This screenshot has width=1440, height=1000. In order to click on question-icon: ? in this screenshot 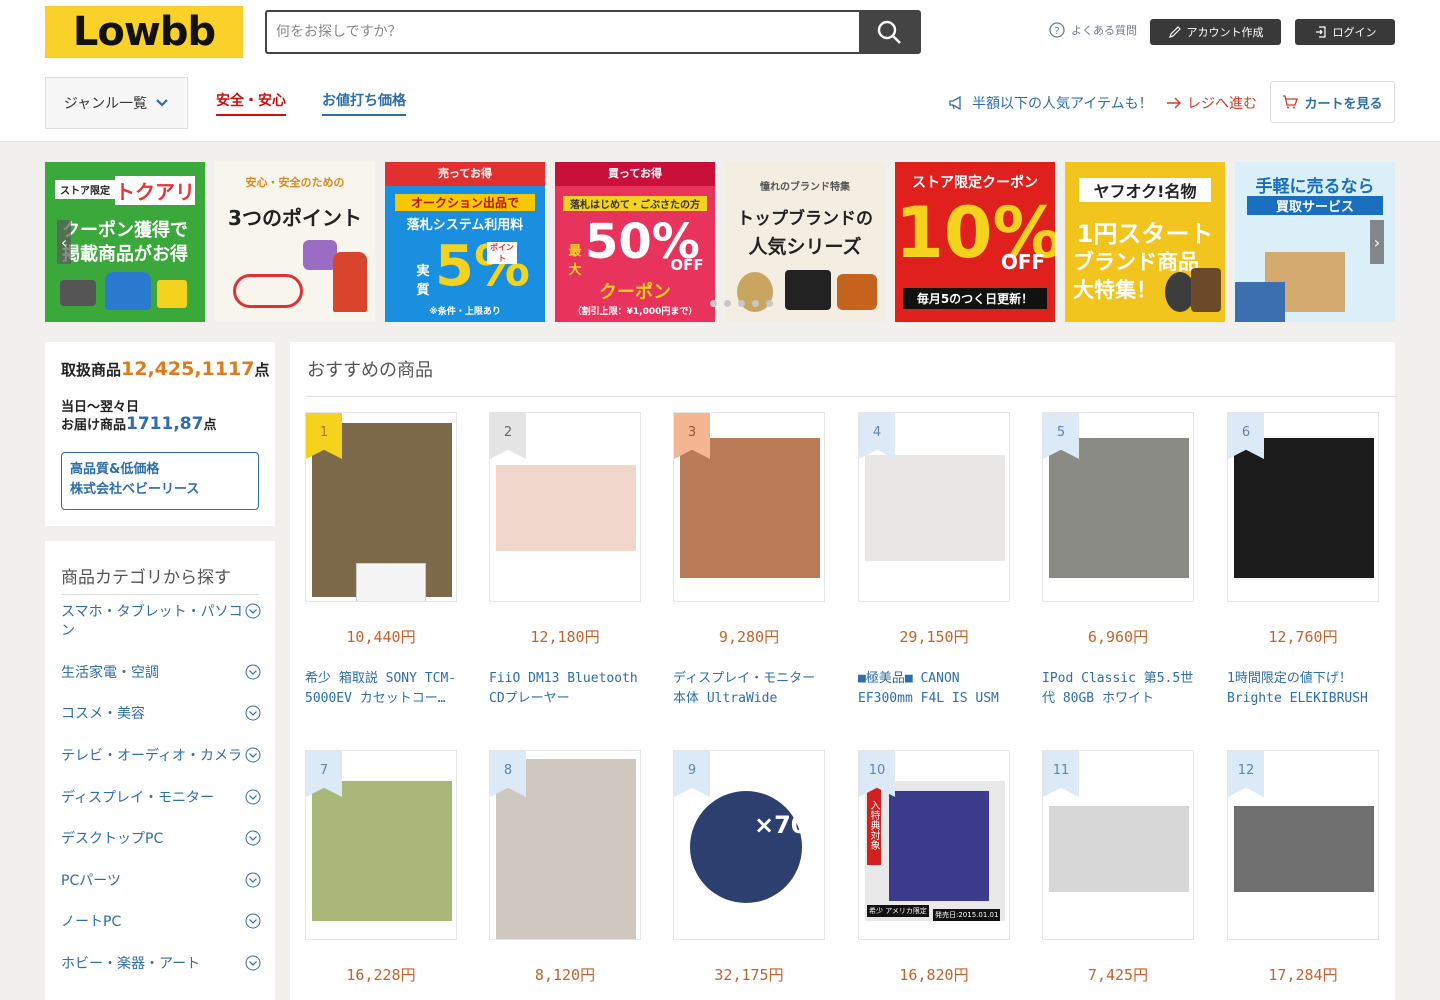, I will do `click(1057, 30)`.